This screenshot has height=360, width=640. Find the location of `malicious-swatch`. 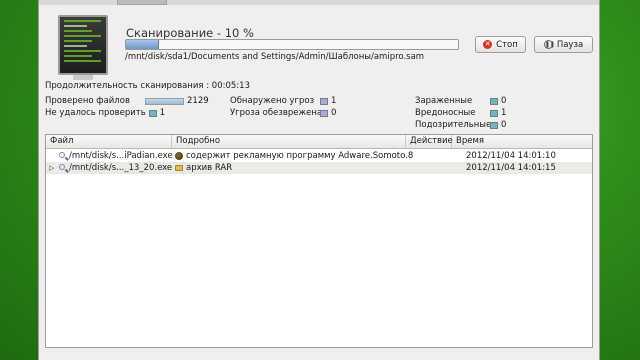

malicious-swatch is located at coordinates (494, 113).